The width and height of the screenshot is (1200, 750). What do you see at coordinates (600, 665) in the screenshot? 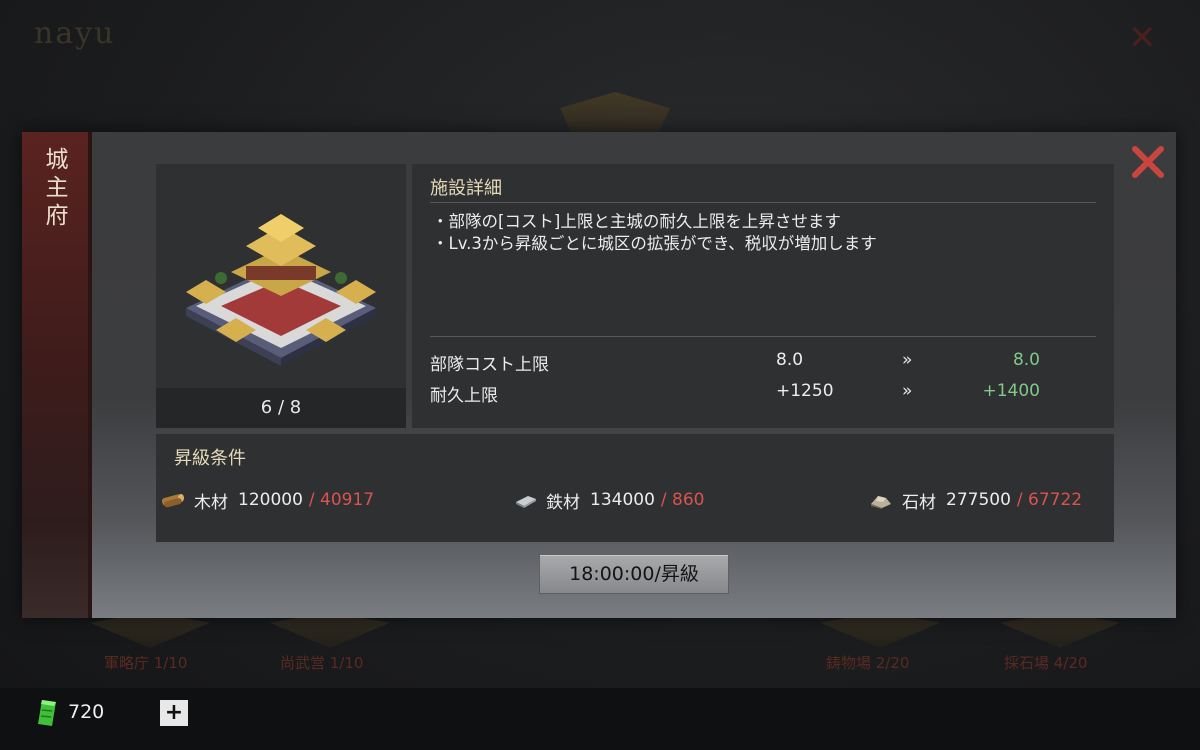
I see `background-building-labels: 軍略庁 1/10 尚武営 1/10 鋳物場 2/20 採石場 4/20` at bounding box center [600, 665].